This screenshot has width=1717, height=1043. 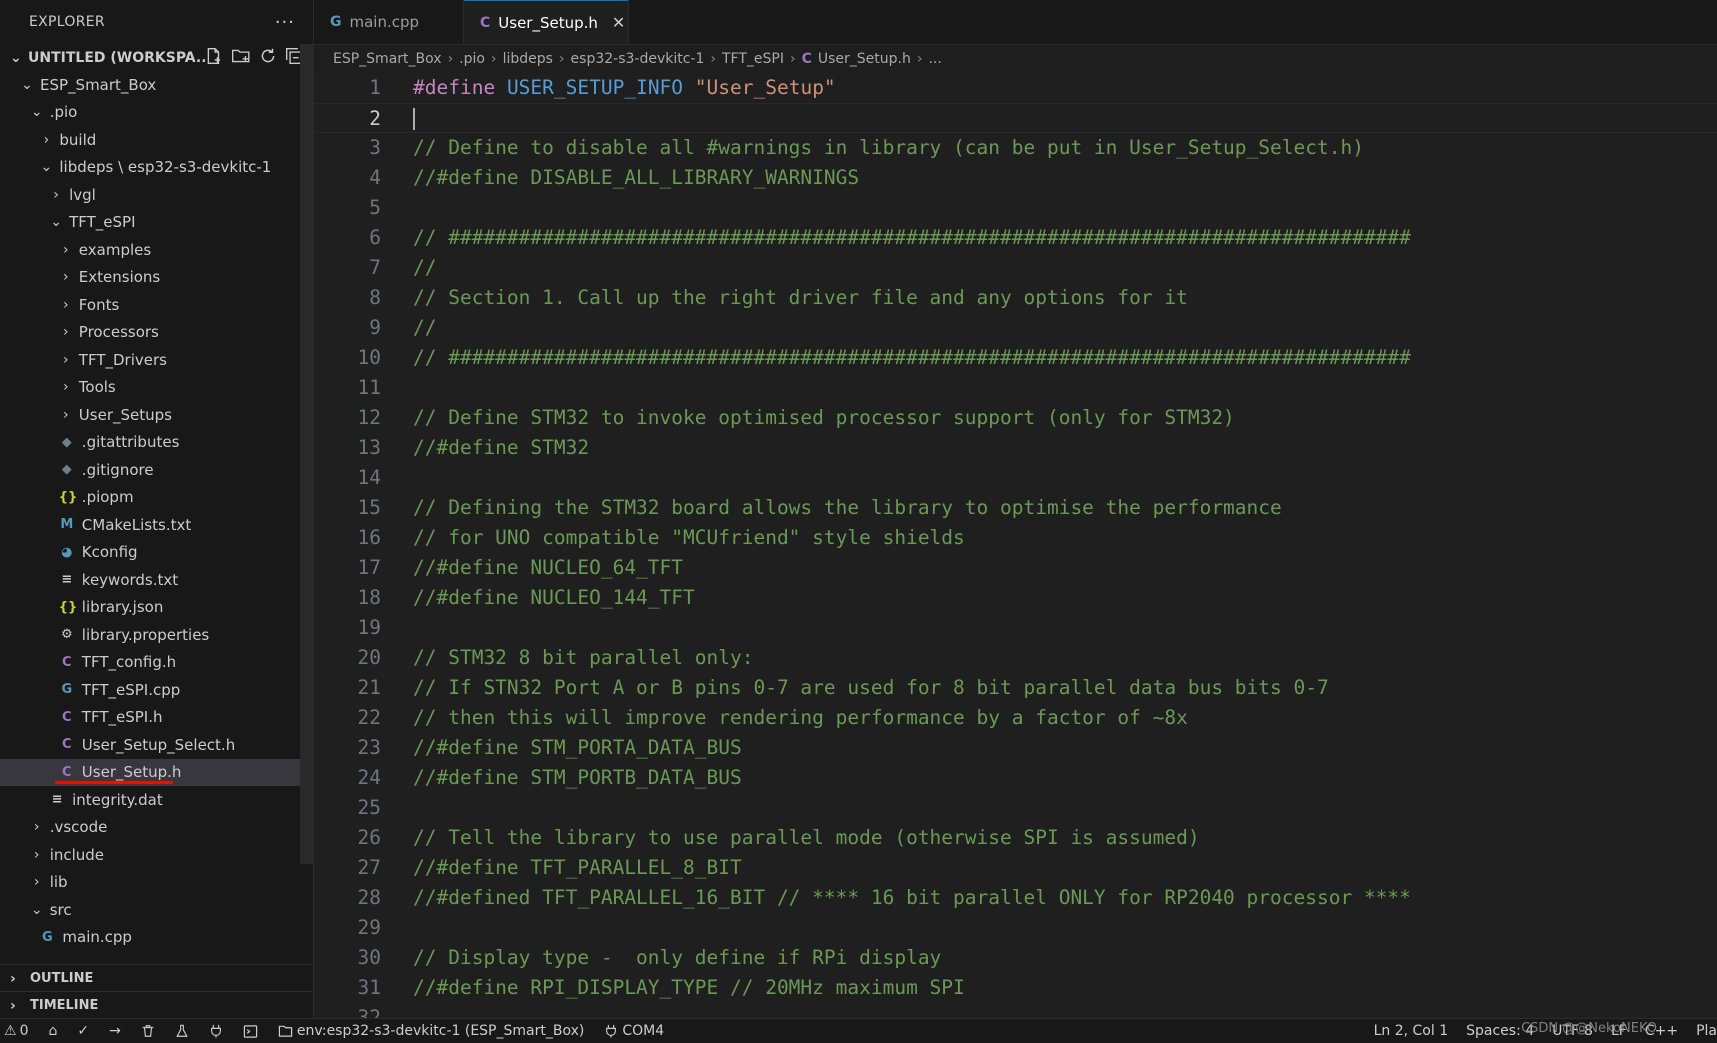 I want to click on tree-folder: › .vscode, so click(x=156, y=828).